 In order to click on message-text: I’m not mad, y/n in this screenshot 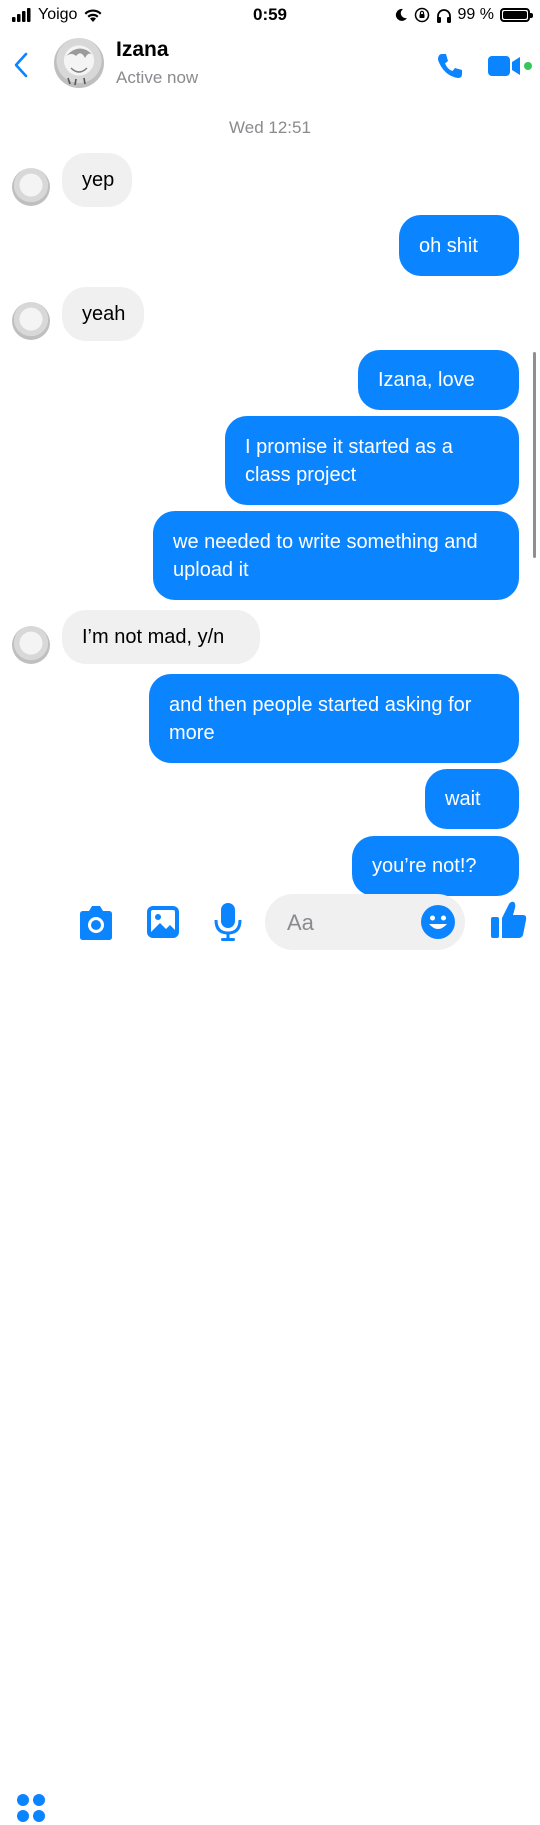, I will do `click(153, 637)`.